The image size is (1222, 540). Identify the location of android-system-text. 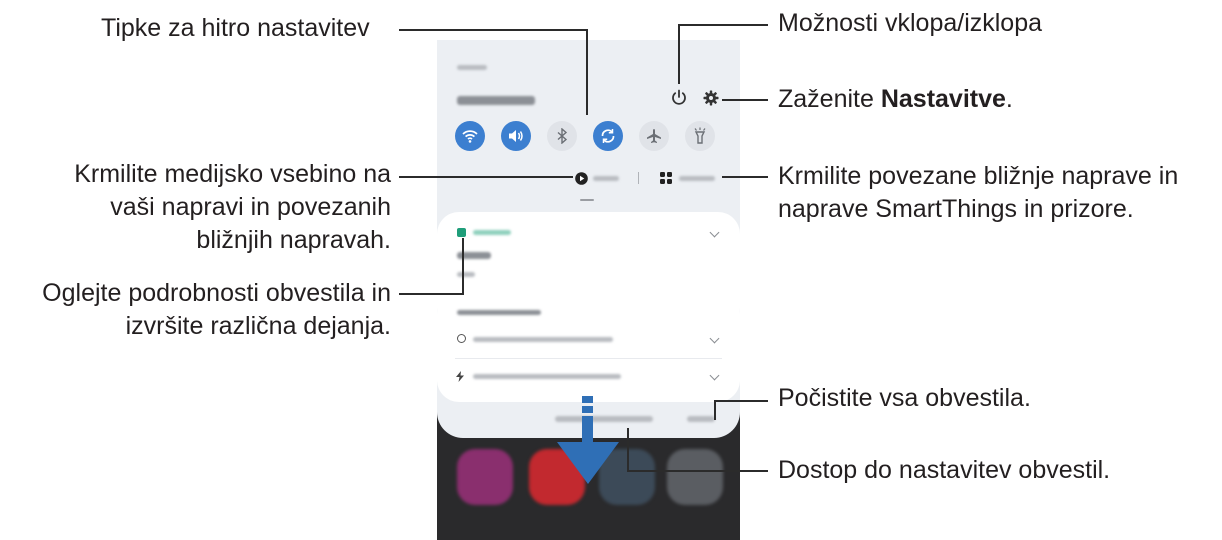
(543, 339).